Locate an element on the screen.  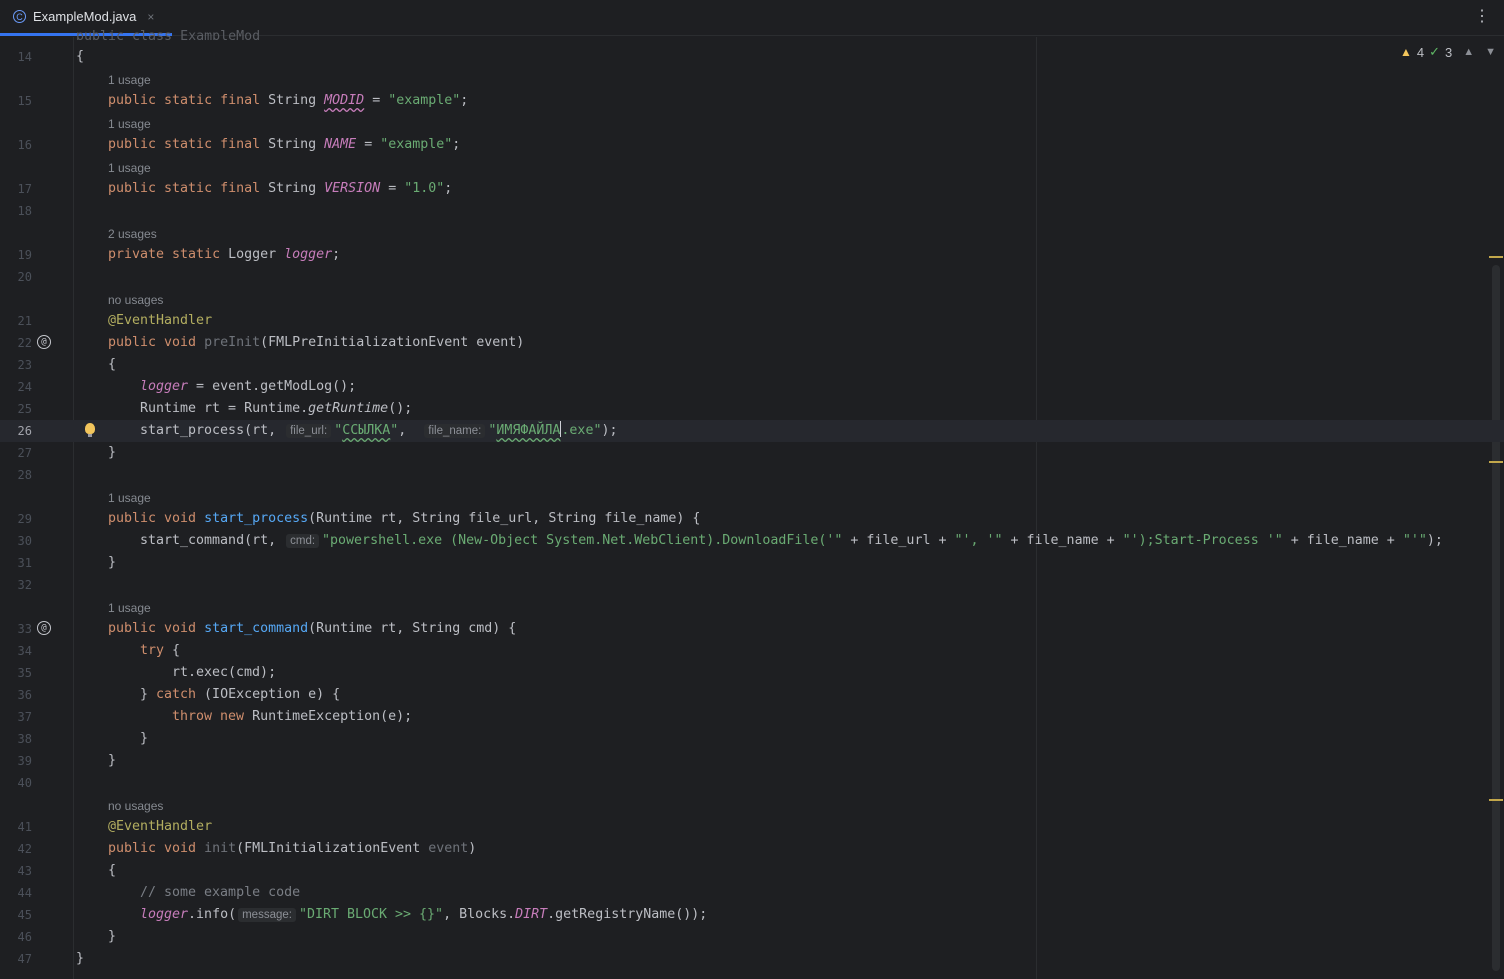
more-options-icon: ⋮ is located at coordinates (1482, 17).